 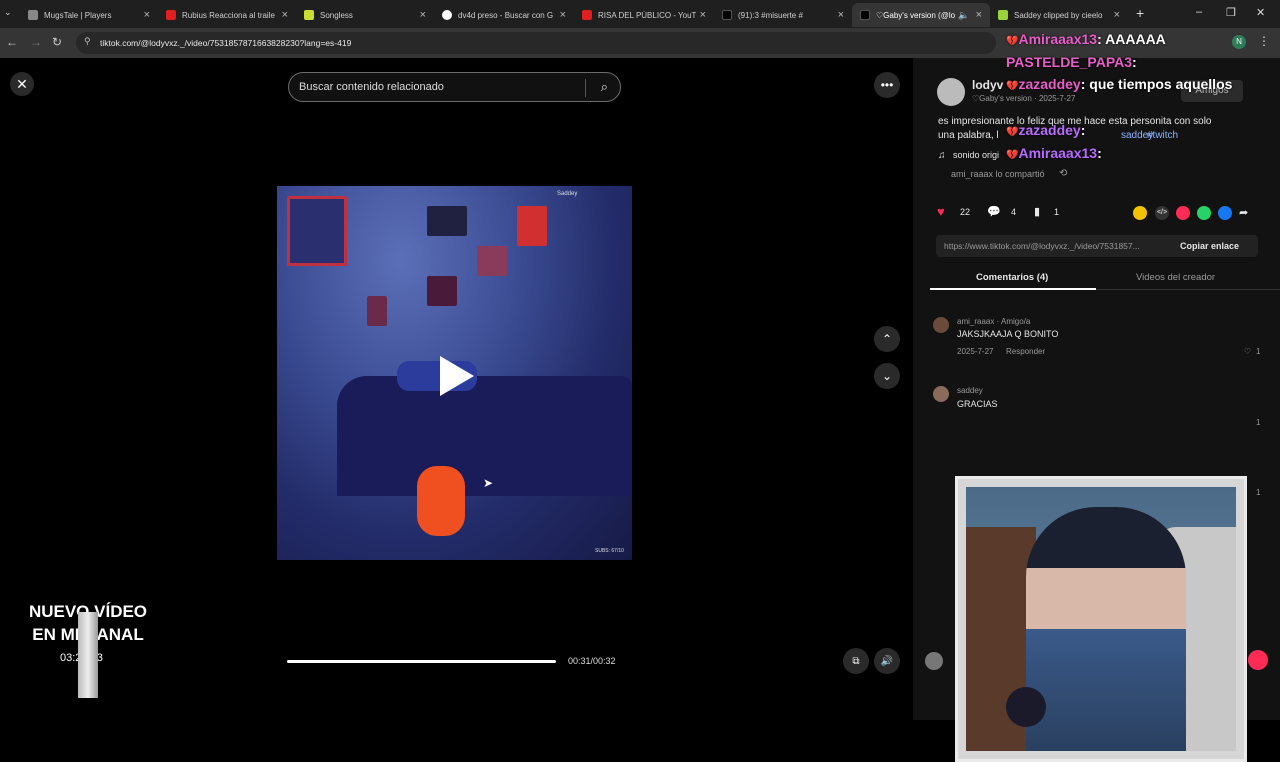 I want to click on creator-username: lodyv, so click(x=987, y=85).